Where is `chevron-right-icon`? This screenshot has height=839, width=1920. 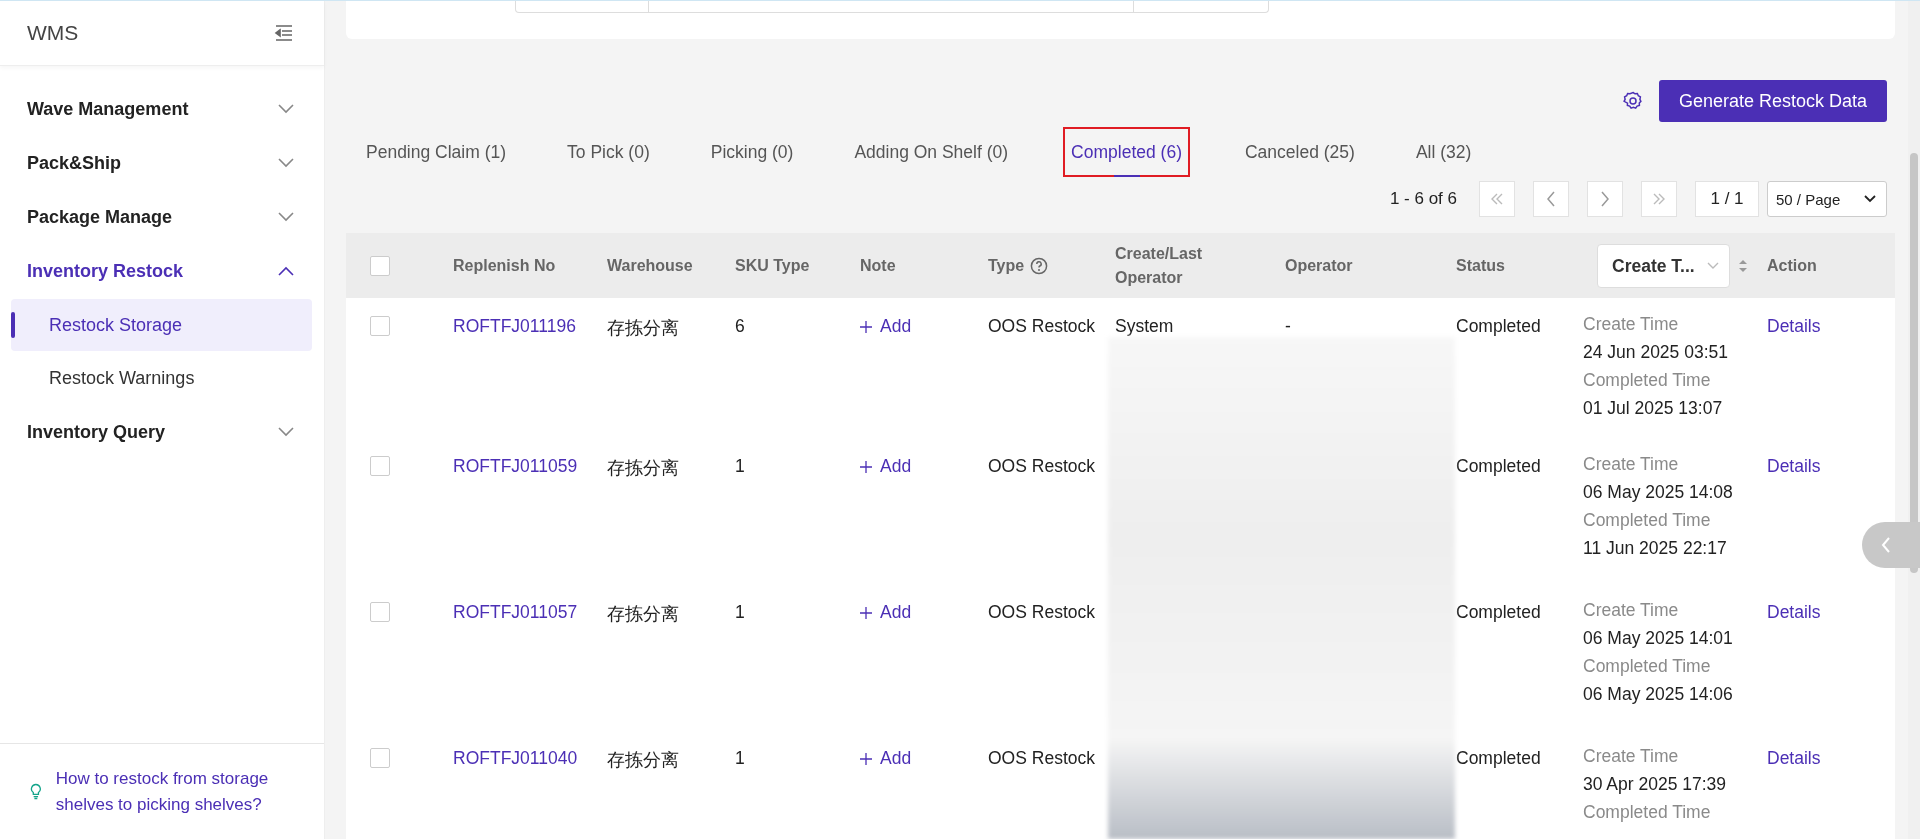
chevron-right-icon is located at coordinates (1605, 199).